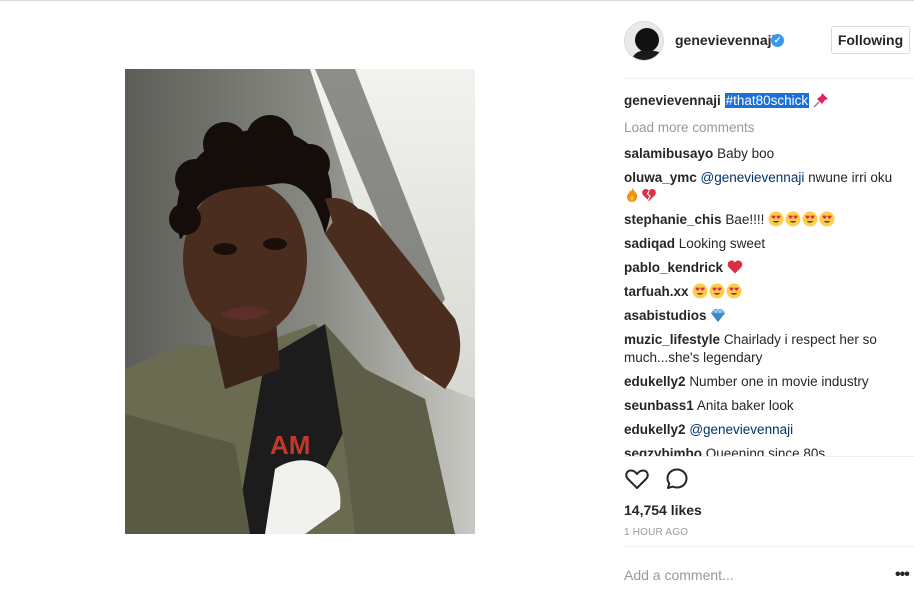  What do you see at coordinates (660, 177) in the screenshot?
I see `comment-username: oluwa_ymc` at bounding box center [660, 177].